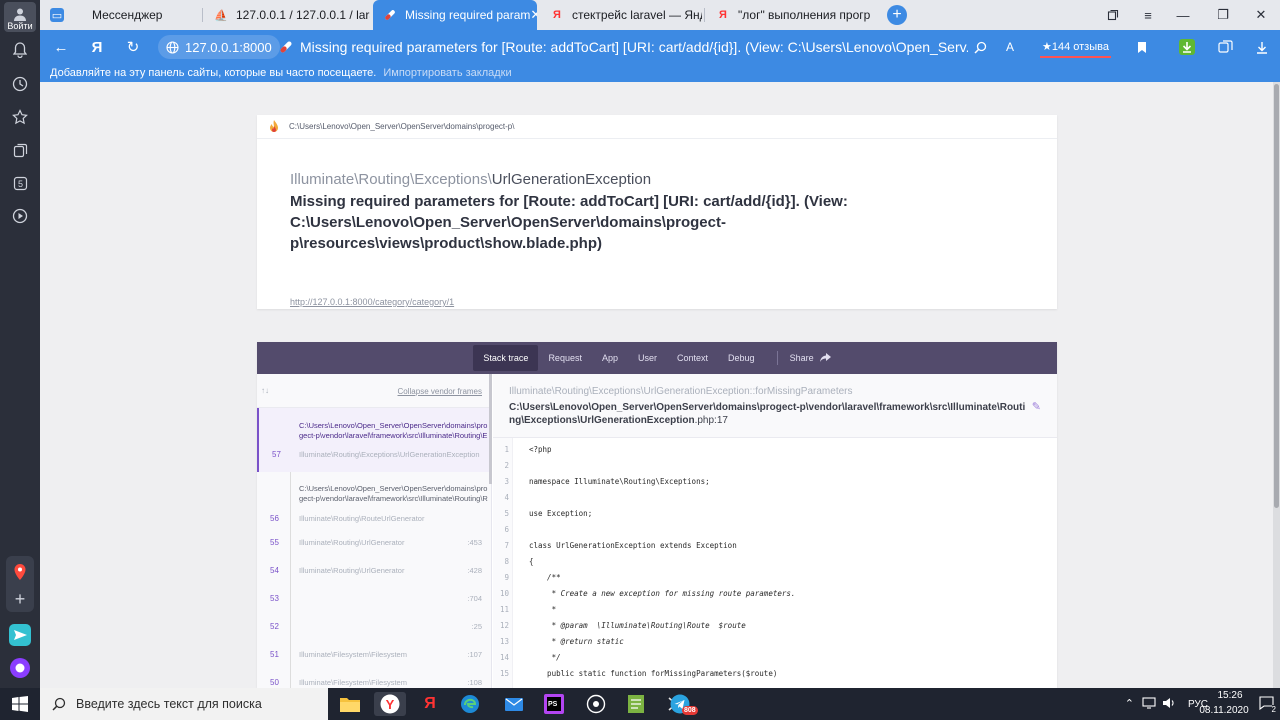  Describe the element at coordinates (565, 358) in the screenshot. I see `tab-request: Request` at that location.